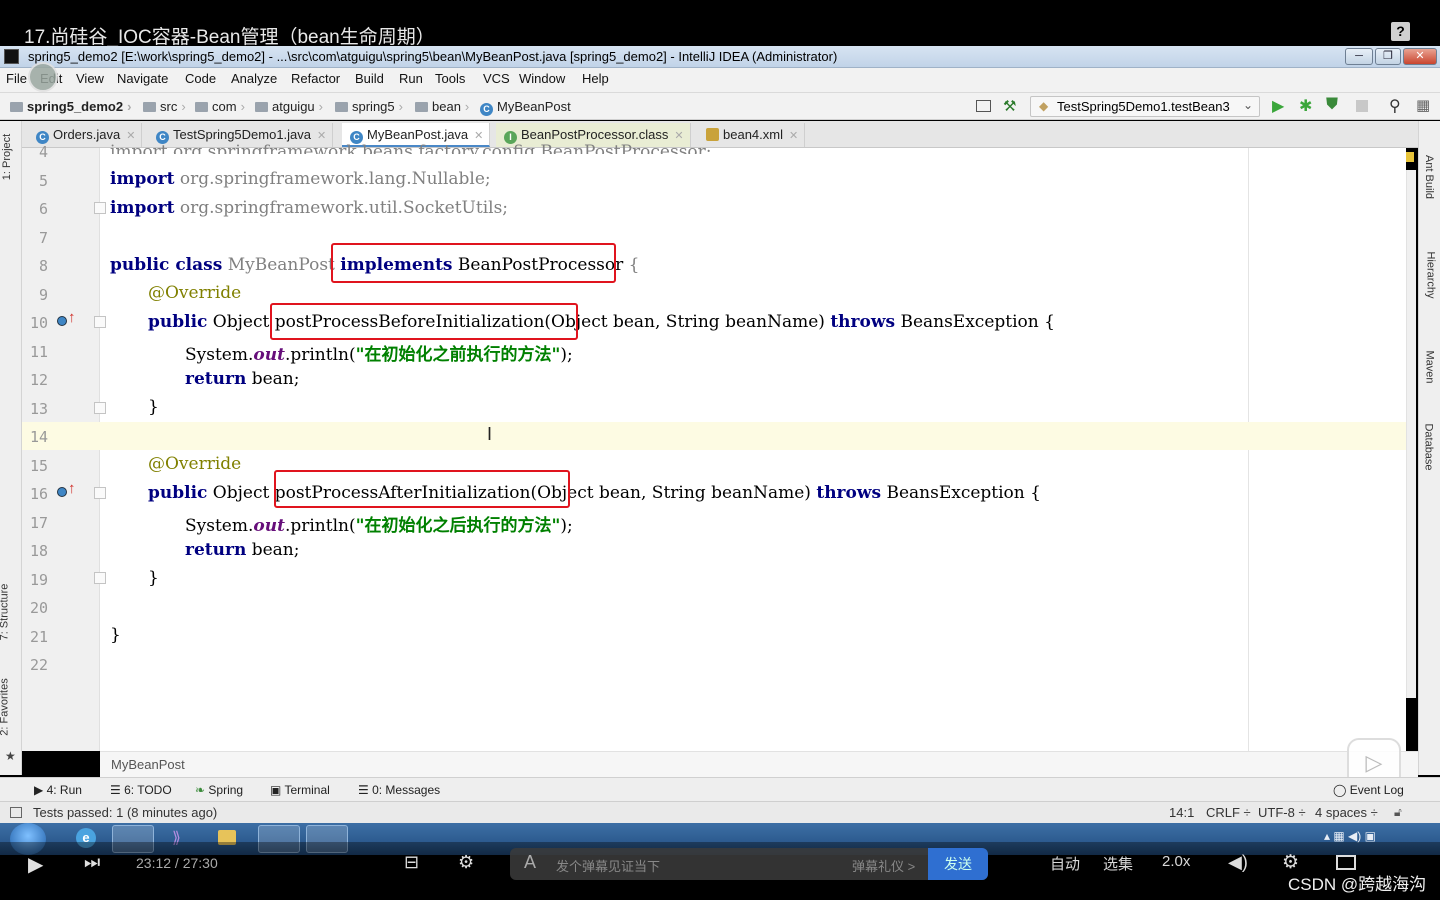  I want to click on breadcrumb-project: spring5_demo2 ›, so click(70, 106).